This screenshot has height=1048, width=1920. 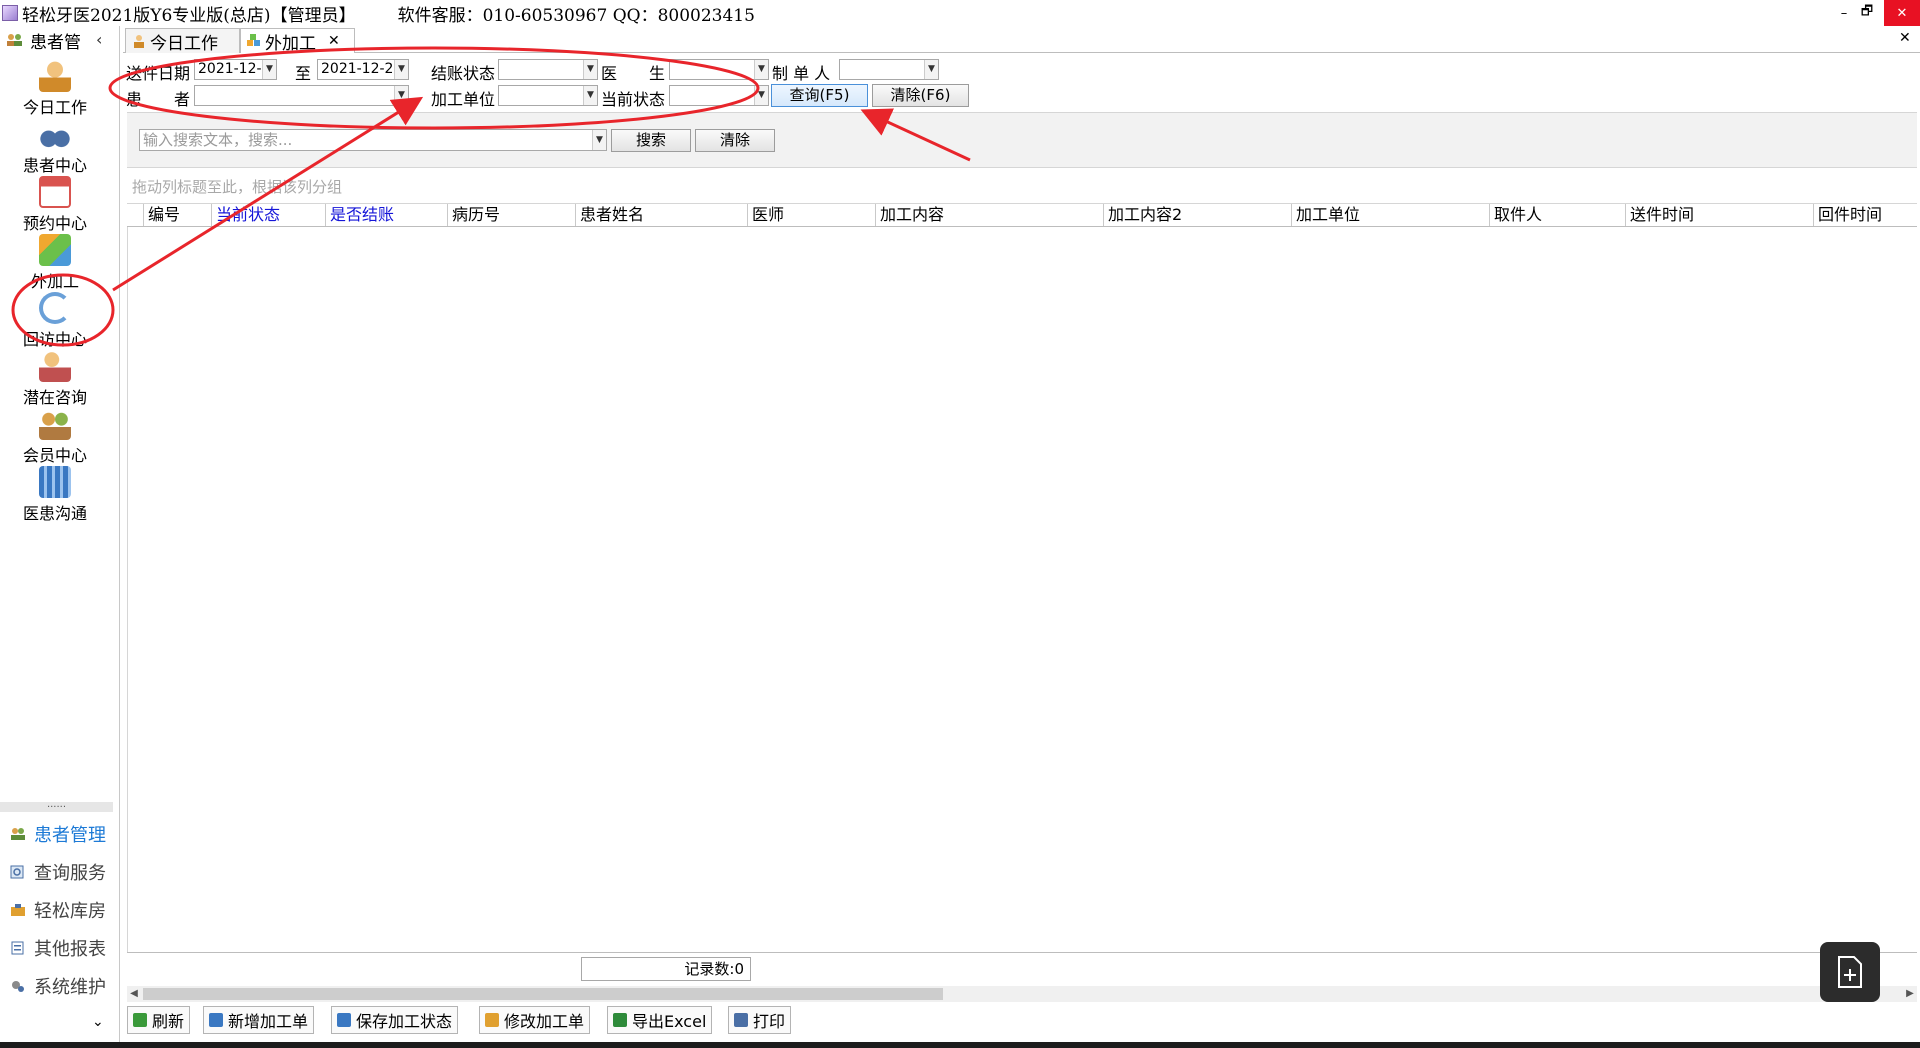 I want to click on column-header: 医师, so click(x=811, y=215).